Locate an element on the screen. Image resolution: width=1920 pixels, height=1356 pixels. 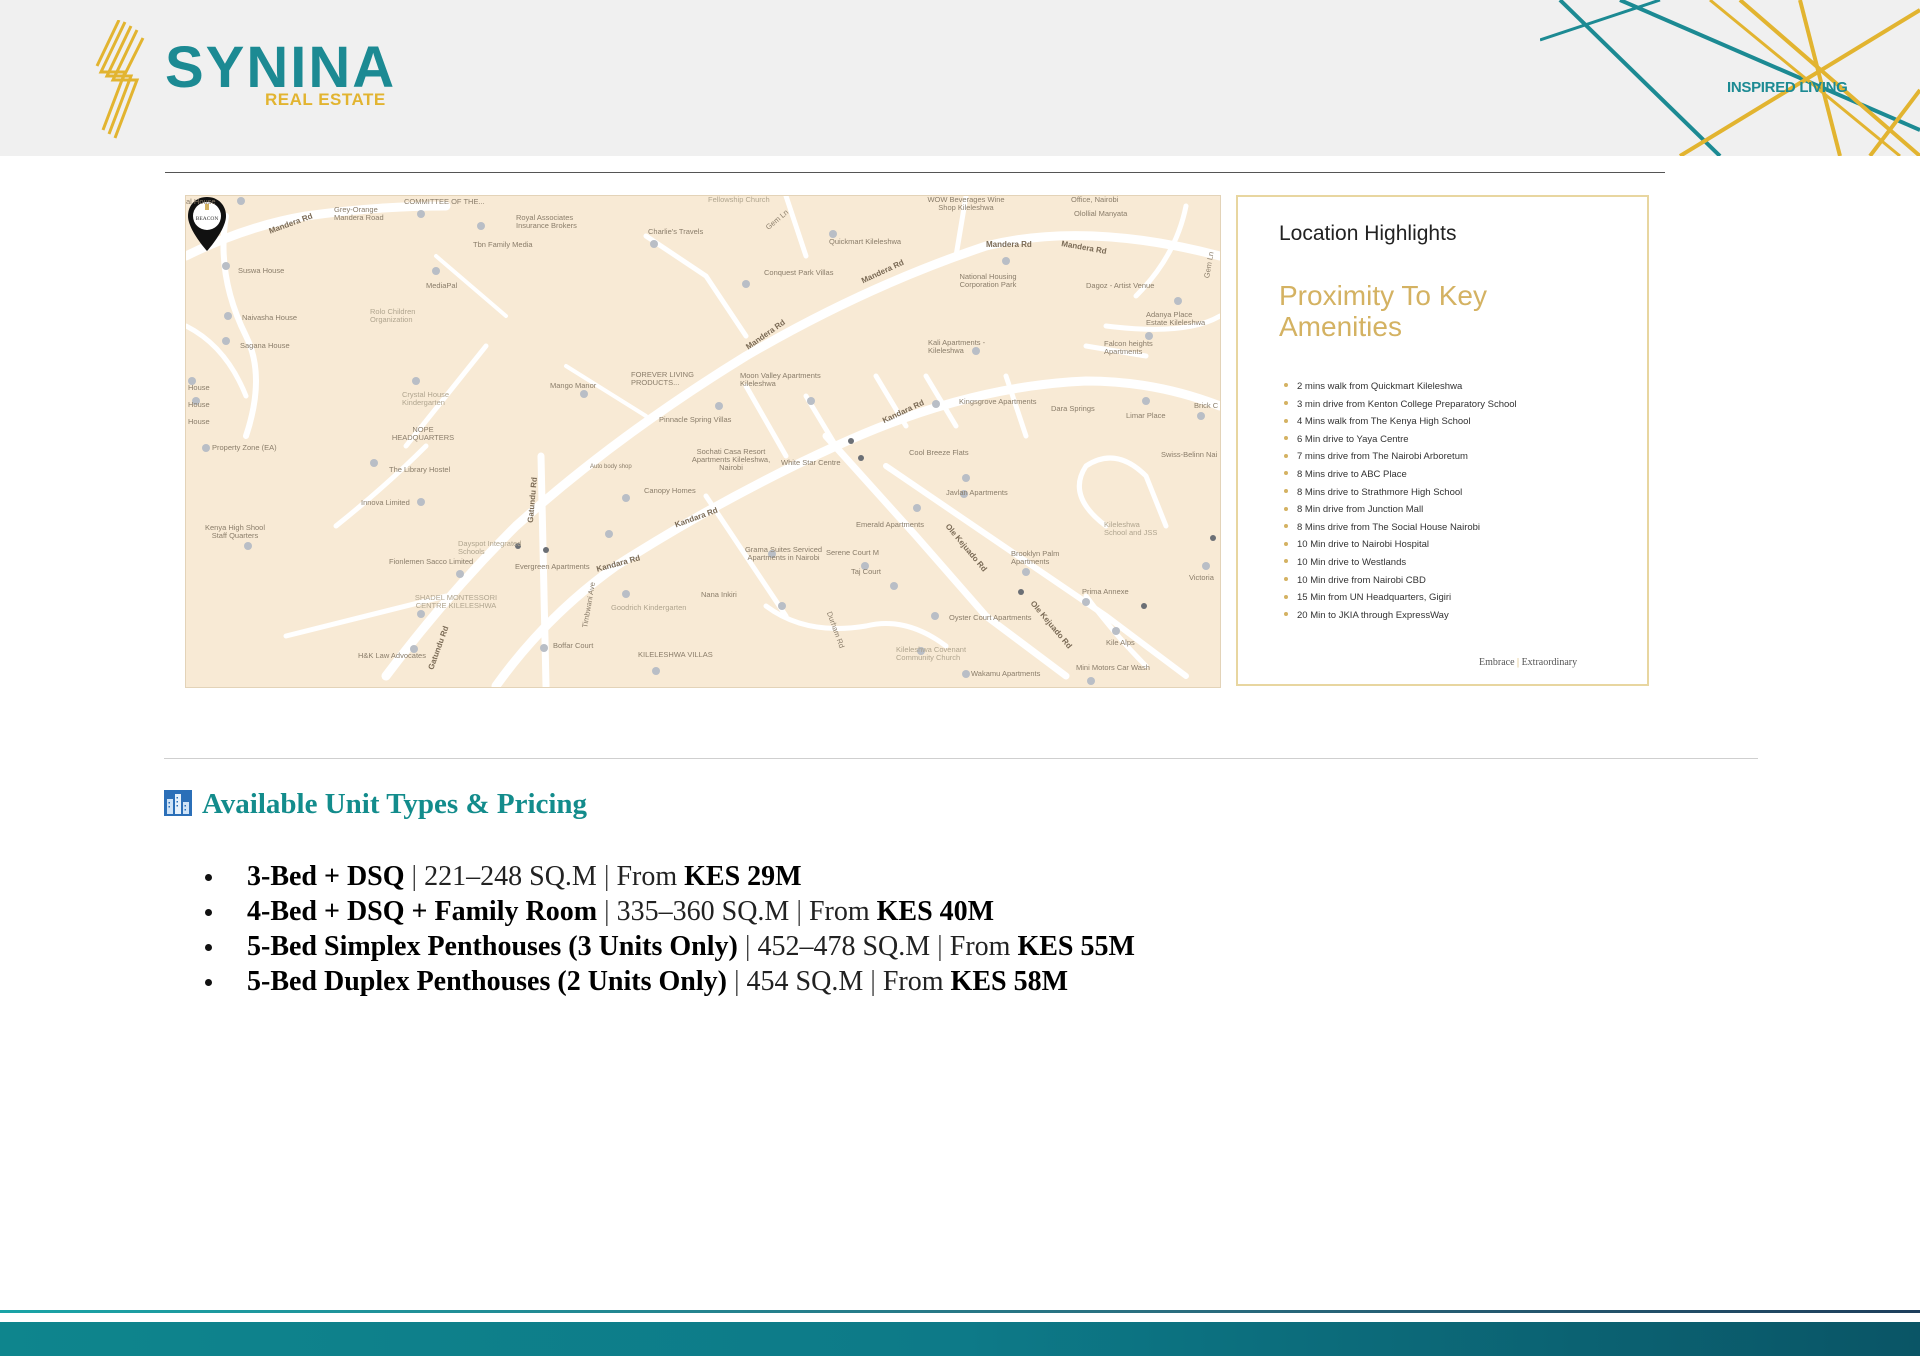
logo-bolt-icon is located at coordinates (120, 79).